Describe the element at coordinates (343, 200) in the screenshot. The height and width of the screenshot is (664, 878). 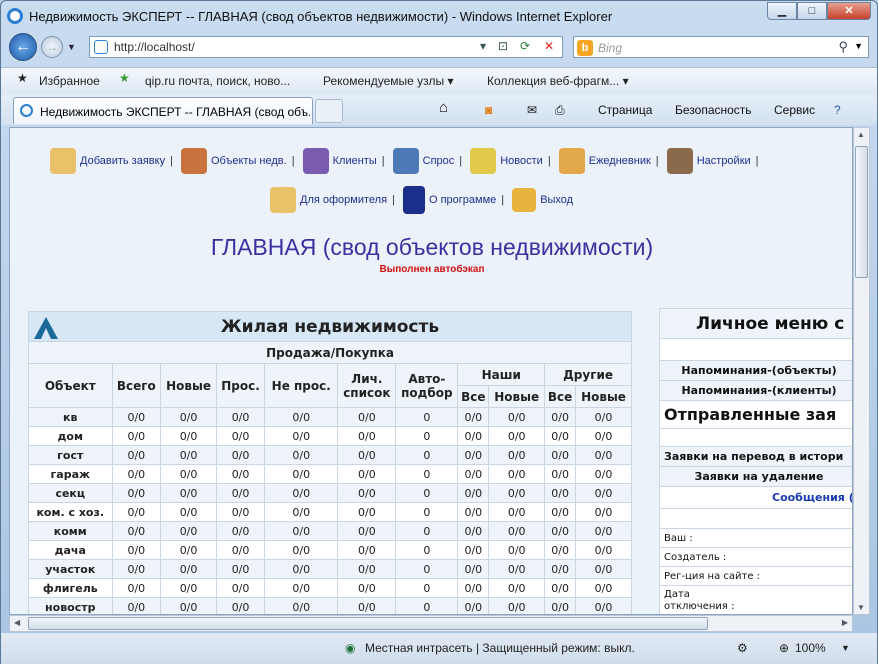
I see `menu-designer: Для оформителя` at that location.